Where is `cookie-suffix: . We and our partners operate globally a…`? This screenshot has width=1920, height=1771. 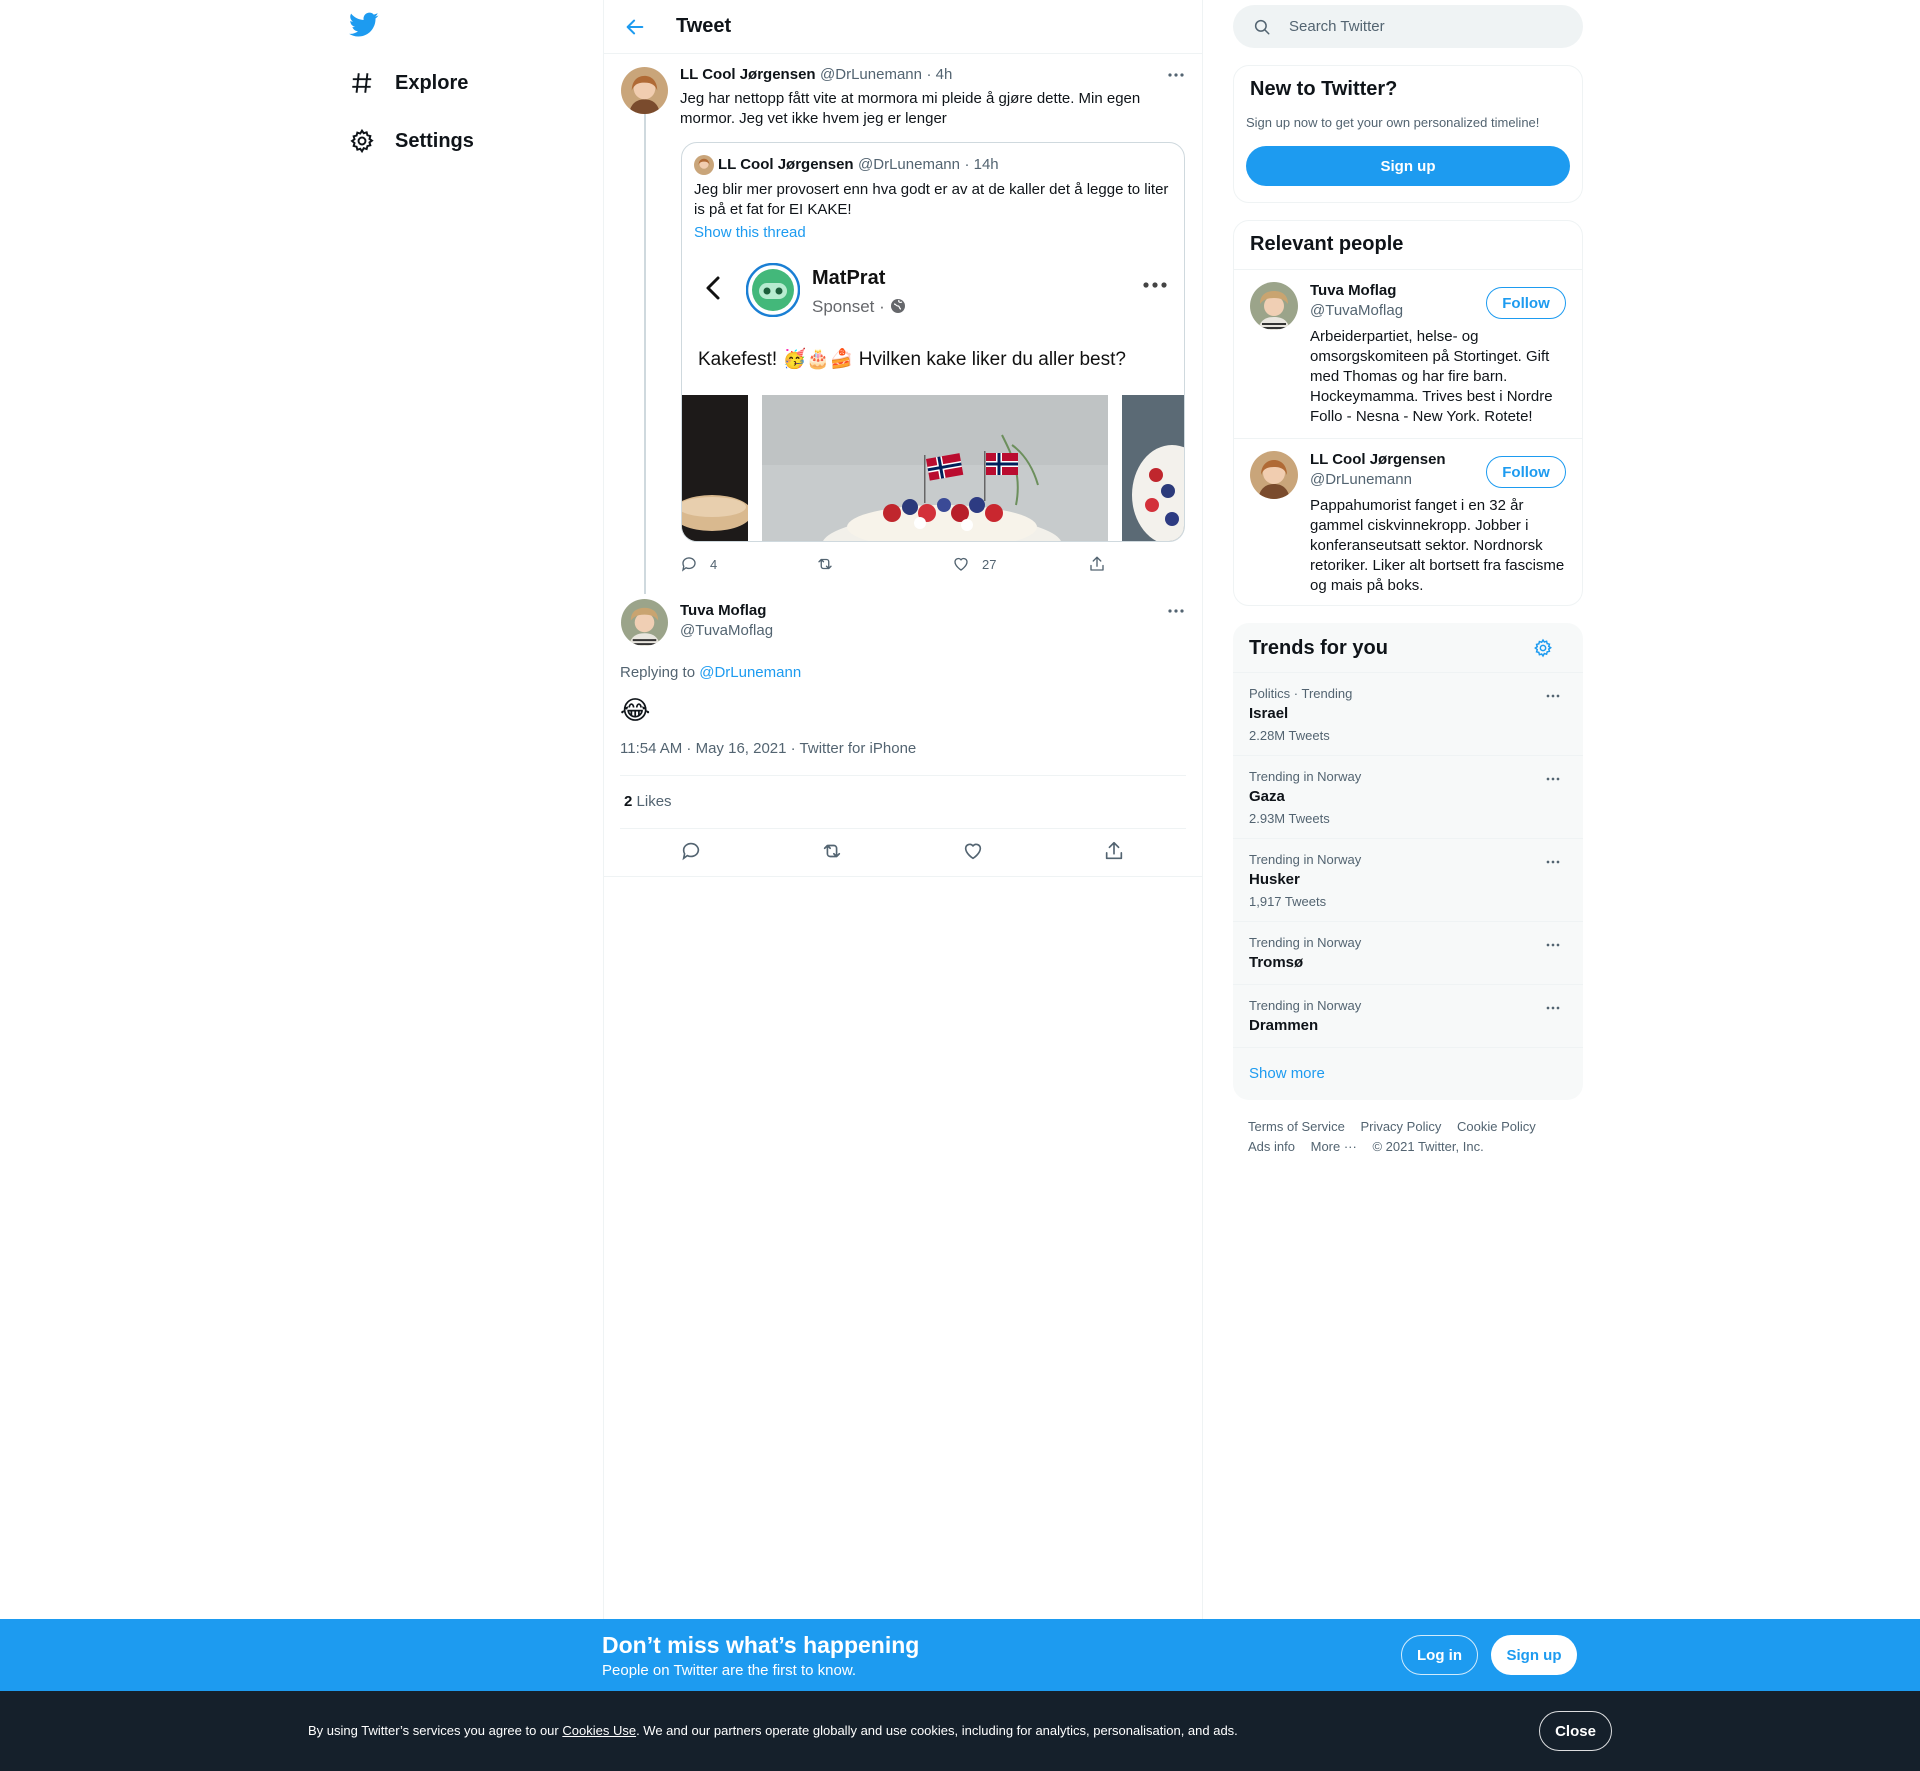
cookie-suffix: . We and our partners operate globally a… is located at coordinates (937, 1730).